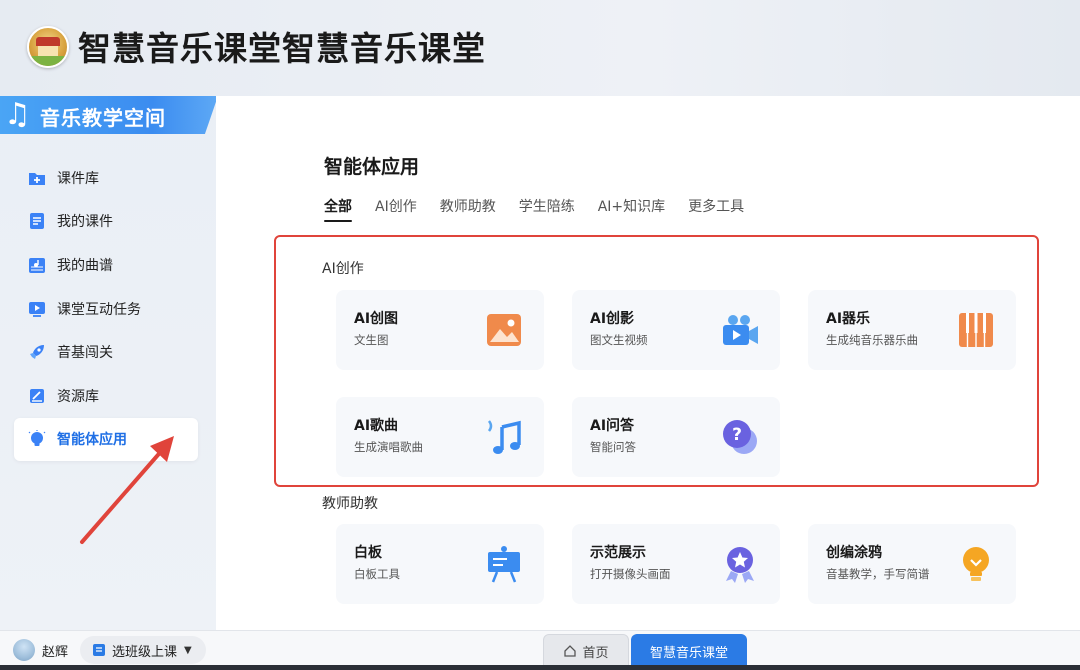 The image size is (1080, 670). What do you see at coordinates (99, 309) in the screenshot?
I see `sidebar-item-label: 课堂互动任务` at bounding box center [99, 309].